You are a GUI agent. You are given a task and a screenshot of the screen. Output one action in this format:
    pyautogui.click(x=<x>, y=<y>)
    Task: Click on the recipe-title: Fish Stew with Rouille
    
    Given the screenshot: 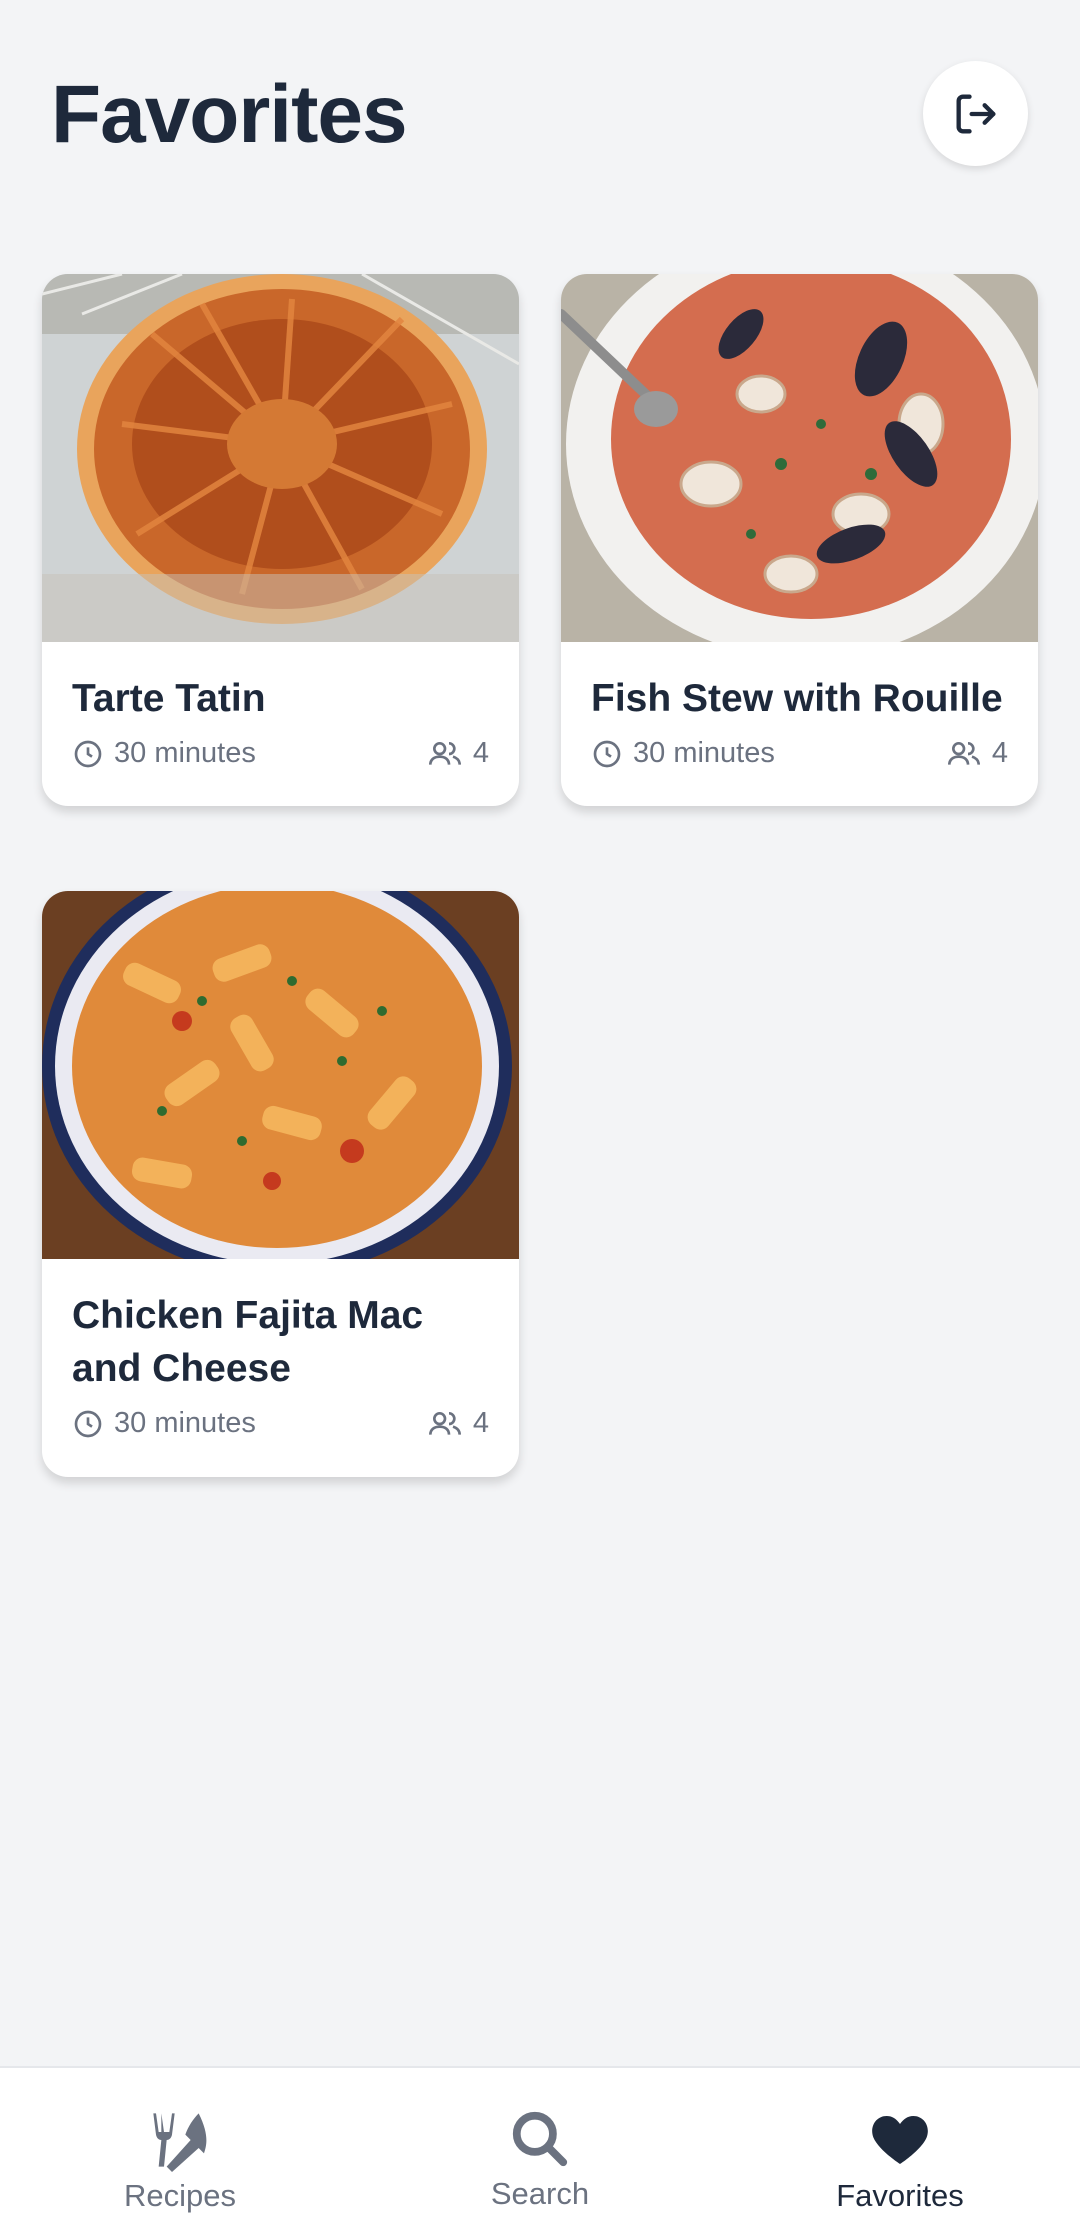 What is the action you would take?
    pyautogui.click(x=797, y=698)
    